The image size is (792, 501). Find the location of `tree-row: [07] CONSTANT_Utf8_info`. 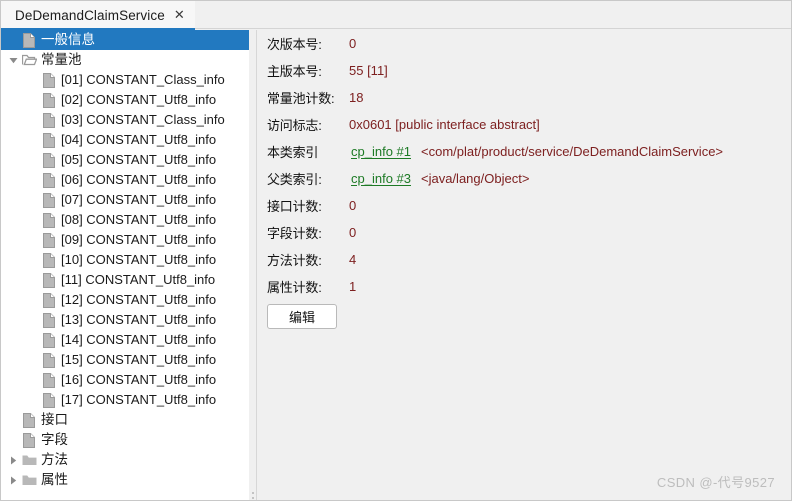

tree-row: [07] CONSTANT_Utf8_info is located at coordinates (125, 200).